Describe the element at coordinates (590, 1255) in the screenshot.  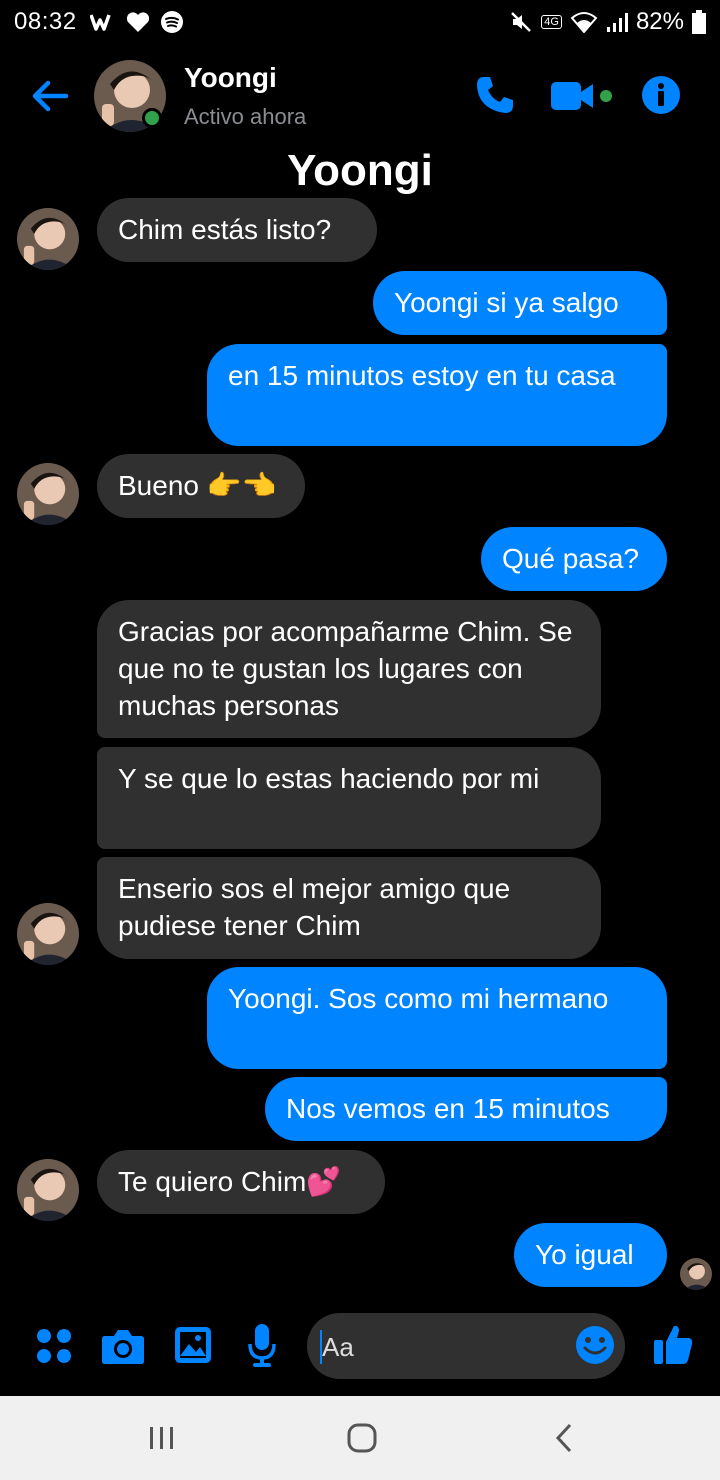
I see `message-outgoing: Yo igual` at that location.